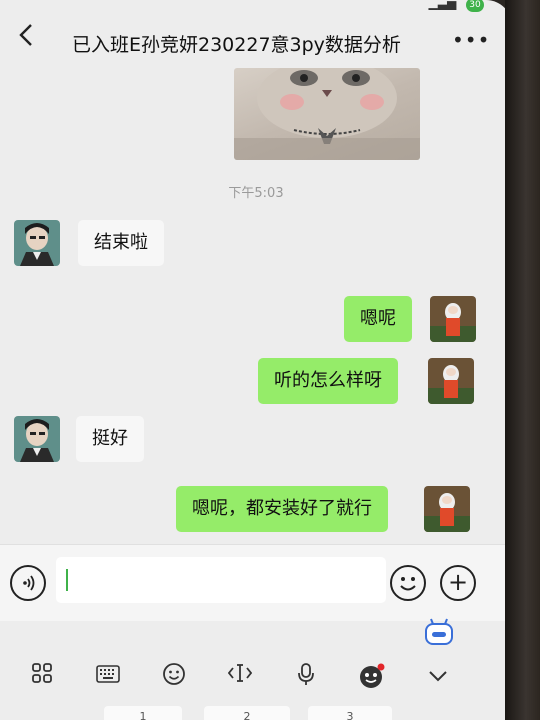  I want to click on received-message-bubble: 挺好, so click(110, 439).